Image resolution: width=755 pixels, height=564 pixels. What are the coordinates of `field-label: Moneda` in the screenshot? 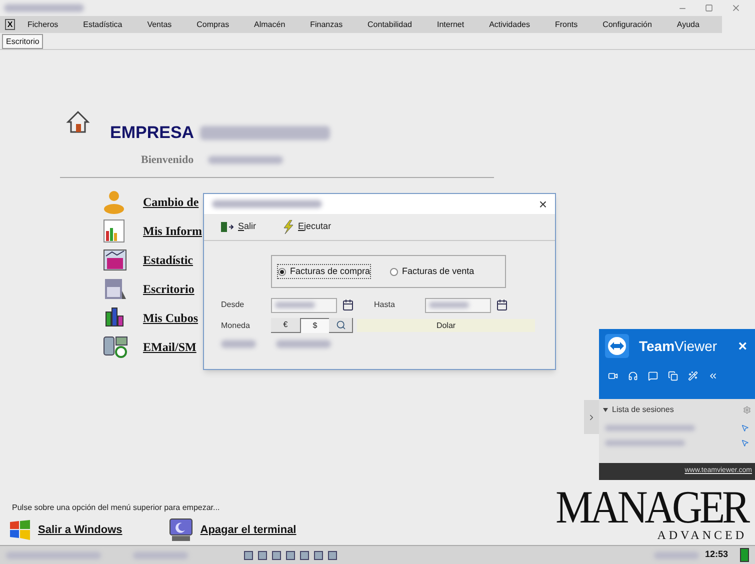 It's located at (236, 326).